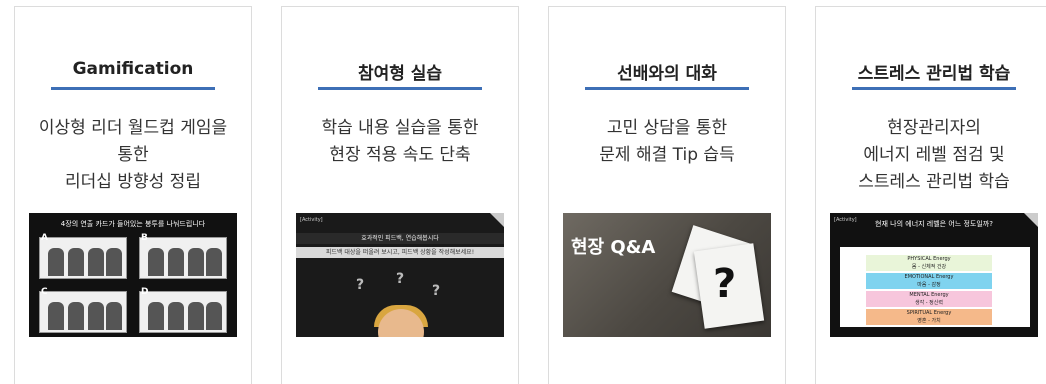 The width and height of the screenshot is (1046, 384). Describe the element at coordinates (400, 128) in the screenshot. I see `desc-line: 학습 내용 실습을 통한` at that location.